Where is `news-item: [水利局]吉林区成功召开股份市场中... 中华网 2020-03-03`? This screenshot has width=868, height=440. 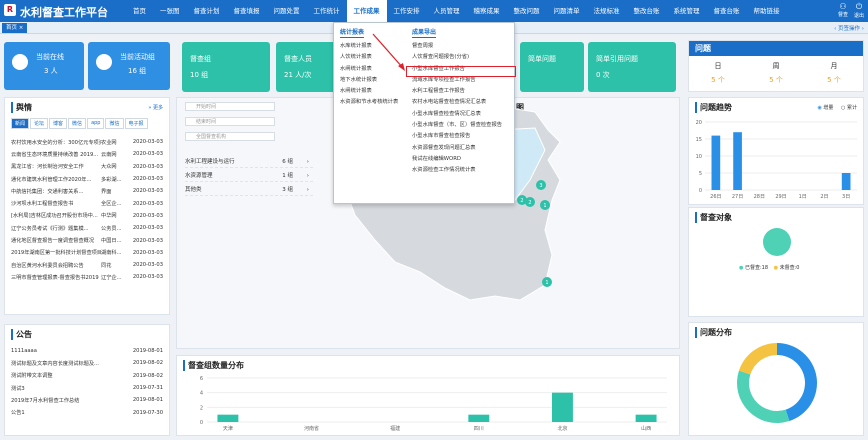 news-item: [水利局]吉林区成功召开股份市场中... 中华网 2020-03-03 is located at coordinates (87, 216).